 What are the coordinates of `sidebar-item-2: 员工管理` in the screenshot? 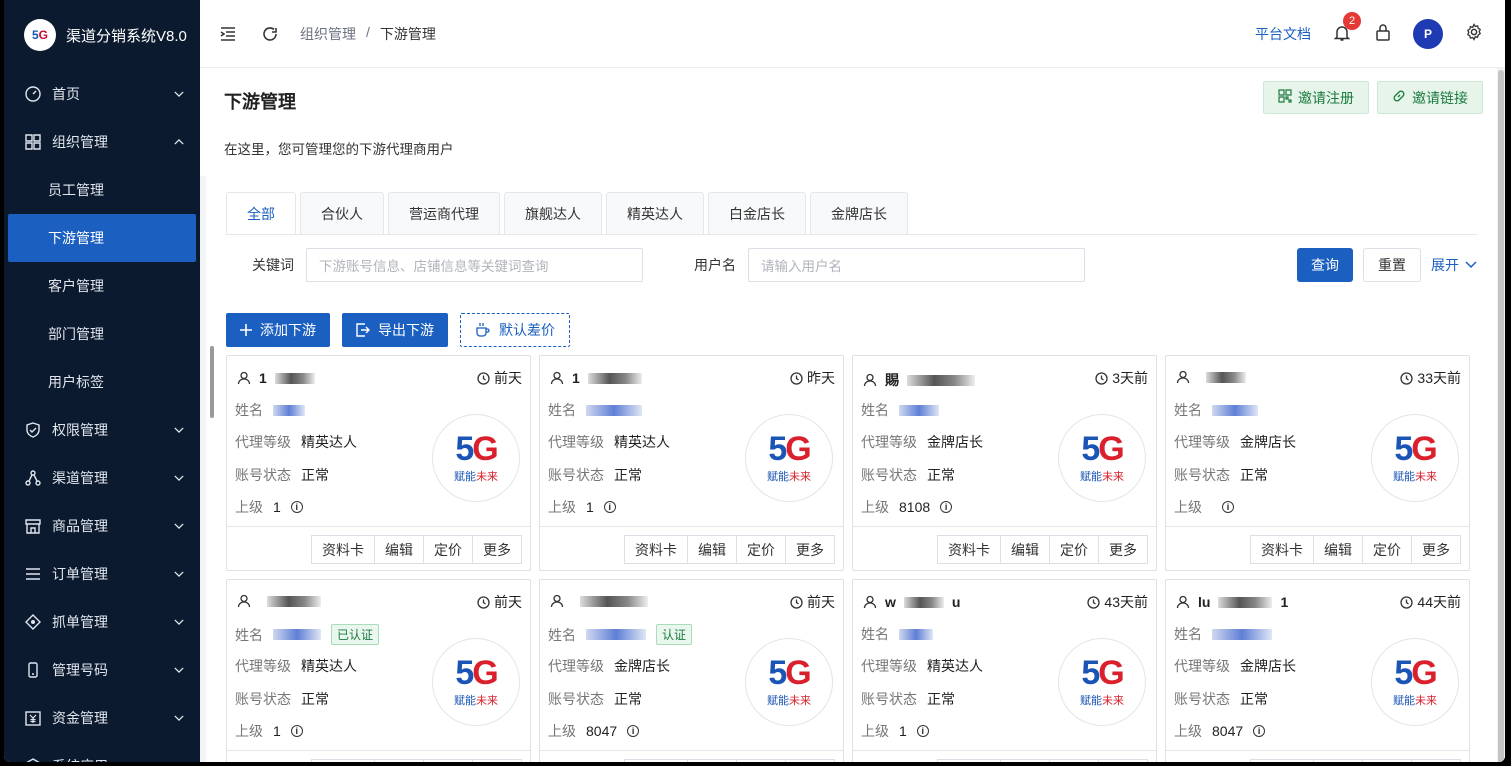 It's located at (102, 190).